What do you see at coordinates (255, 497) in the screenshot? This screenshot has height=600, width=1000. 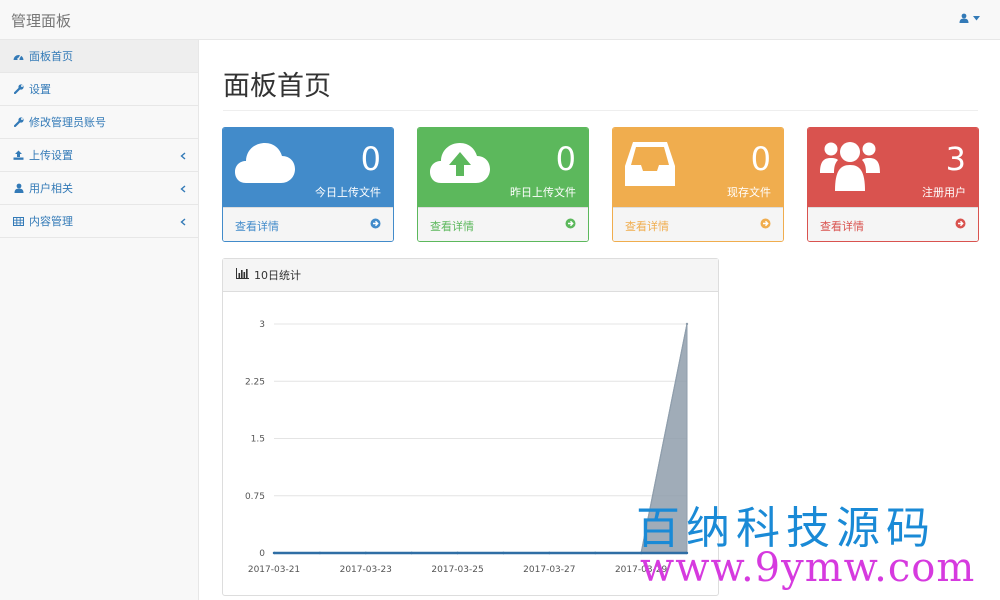 I see `y-tick-label: 0.75` at bounding box center [255, 497].